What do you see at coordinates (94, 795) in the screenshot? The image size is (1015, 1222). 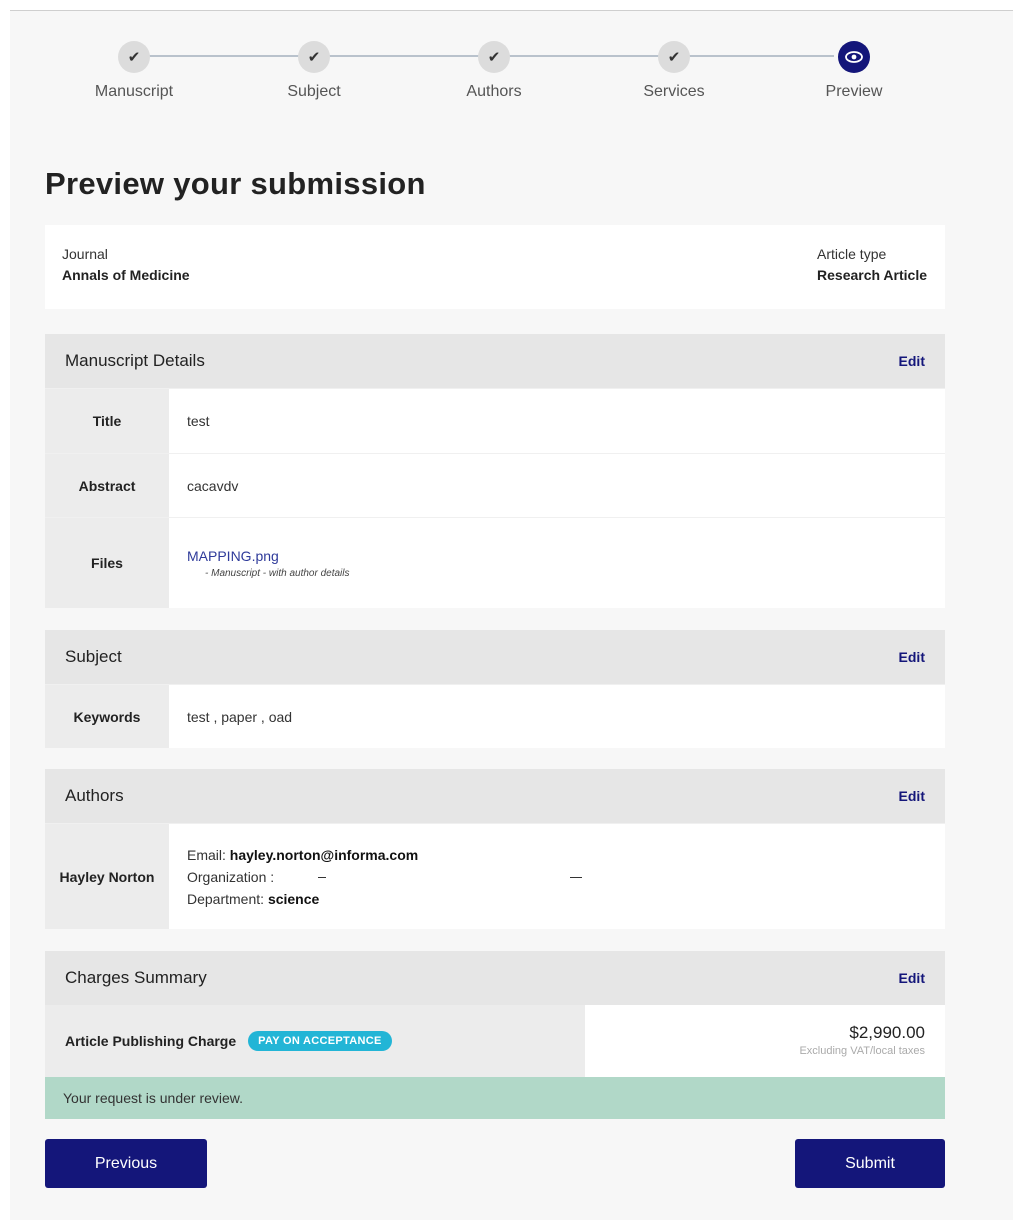 I see `section-title: Authors` at bounding box center [94, 795].